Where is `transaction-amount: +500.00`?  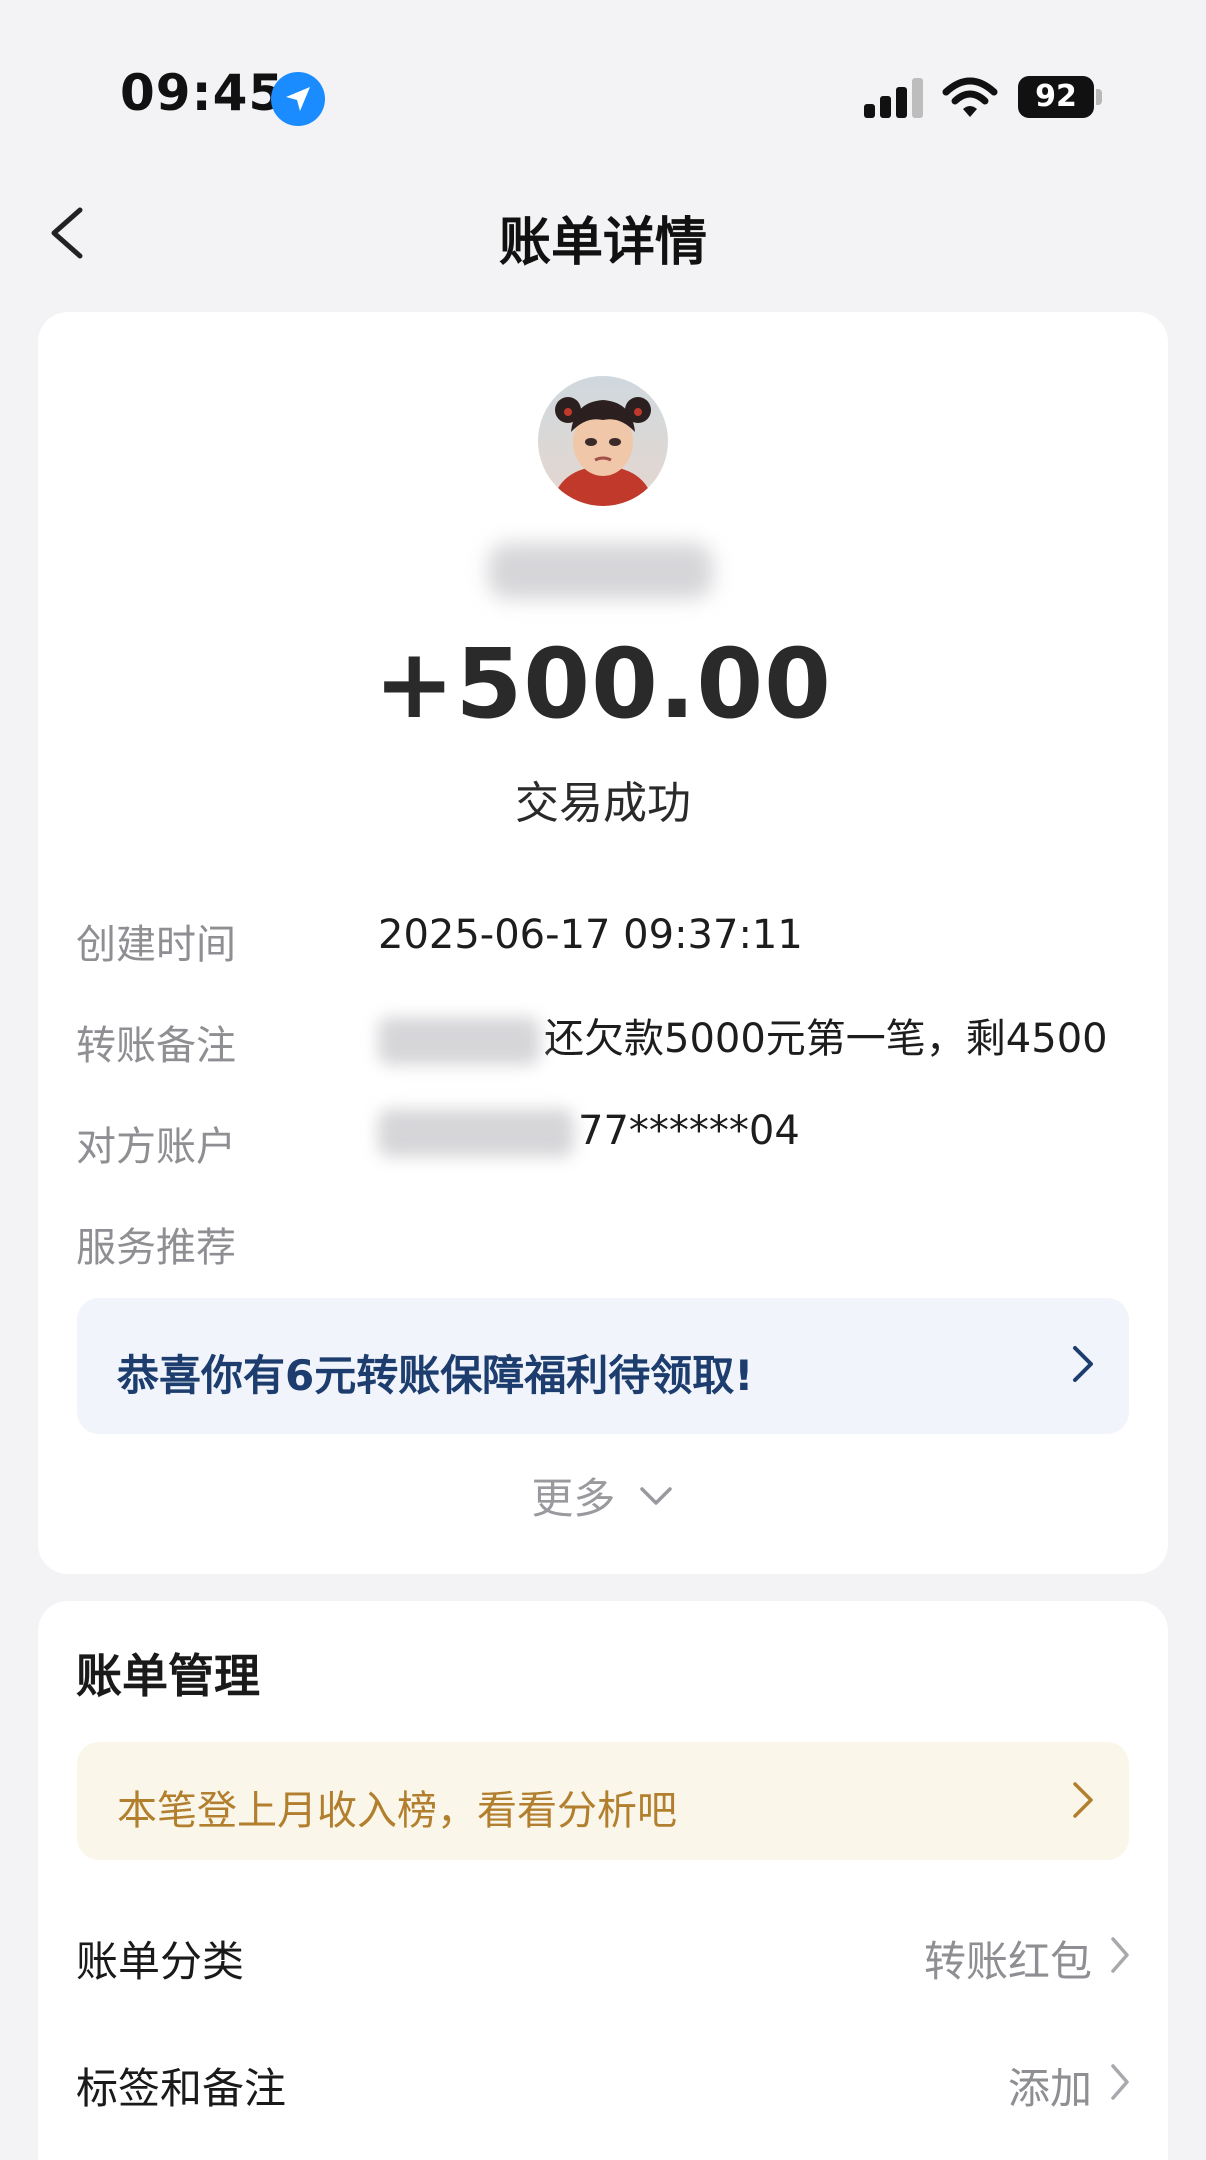
transaction-amount: +500.00 is located at coordinates (603, 684).